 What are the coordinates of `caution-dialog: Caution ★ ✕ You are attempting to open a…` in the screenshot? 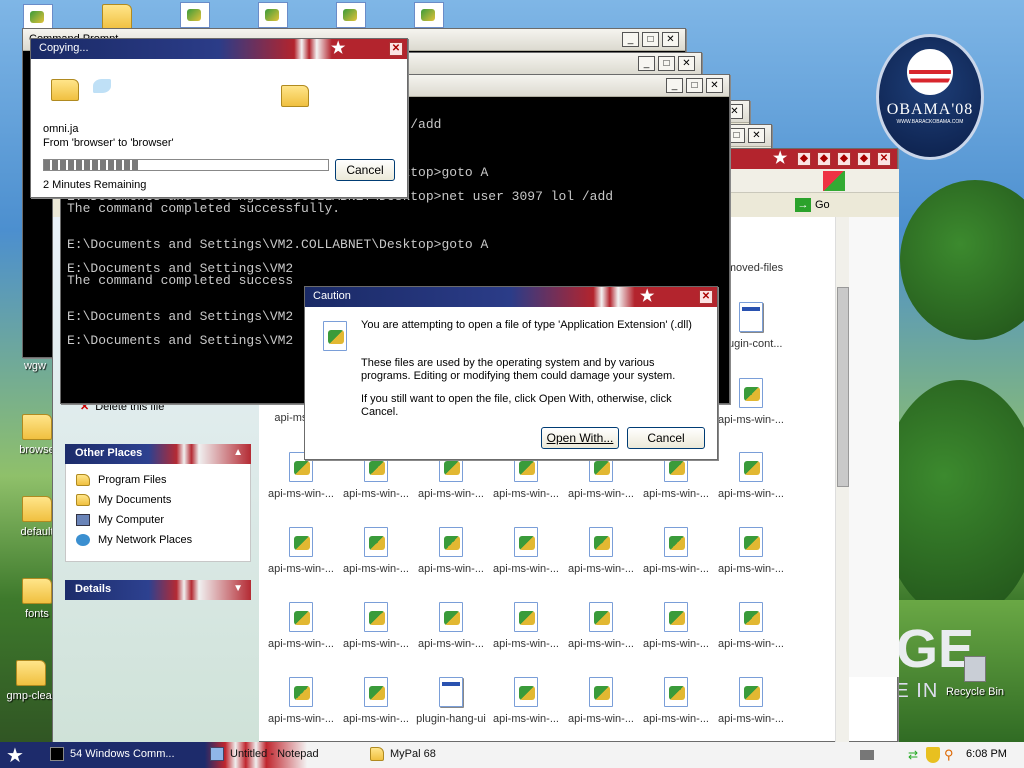 It's located at (511, 373).